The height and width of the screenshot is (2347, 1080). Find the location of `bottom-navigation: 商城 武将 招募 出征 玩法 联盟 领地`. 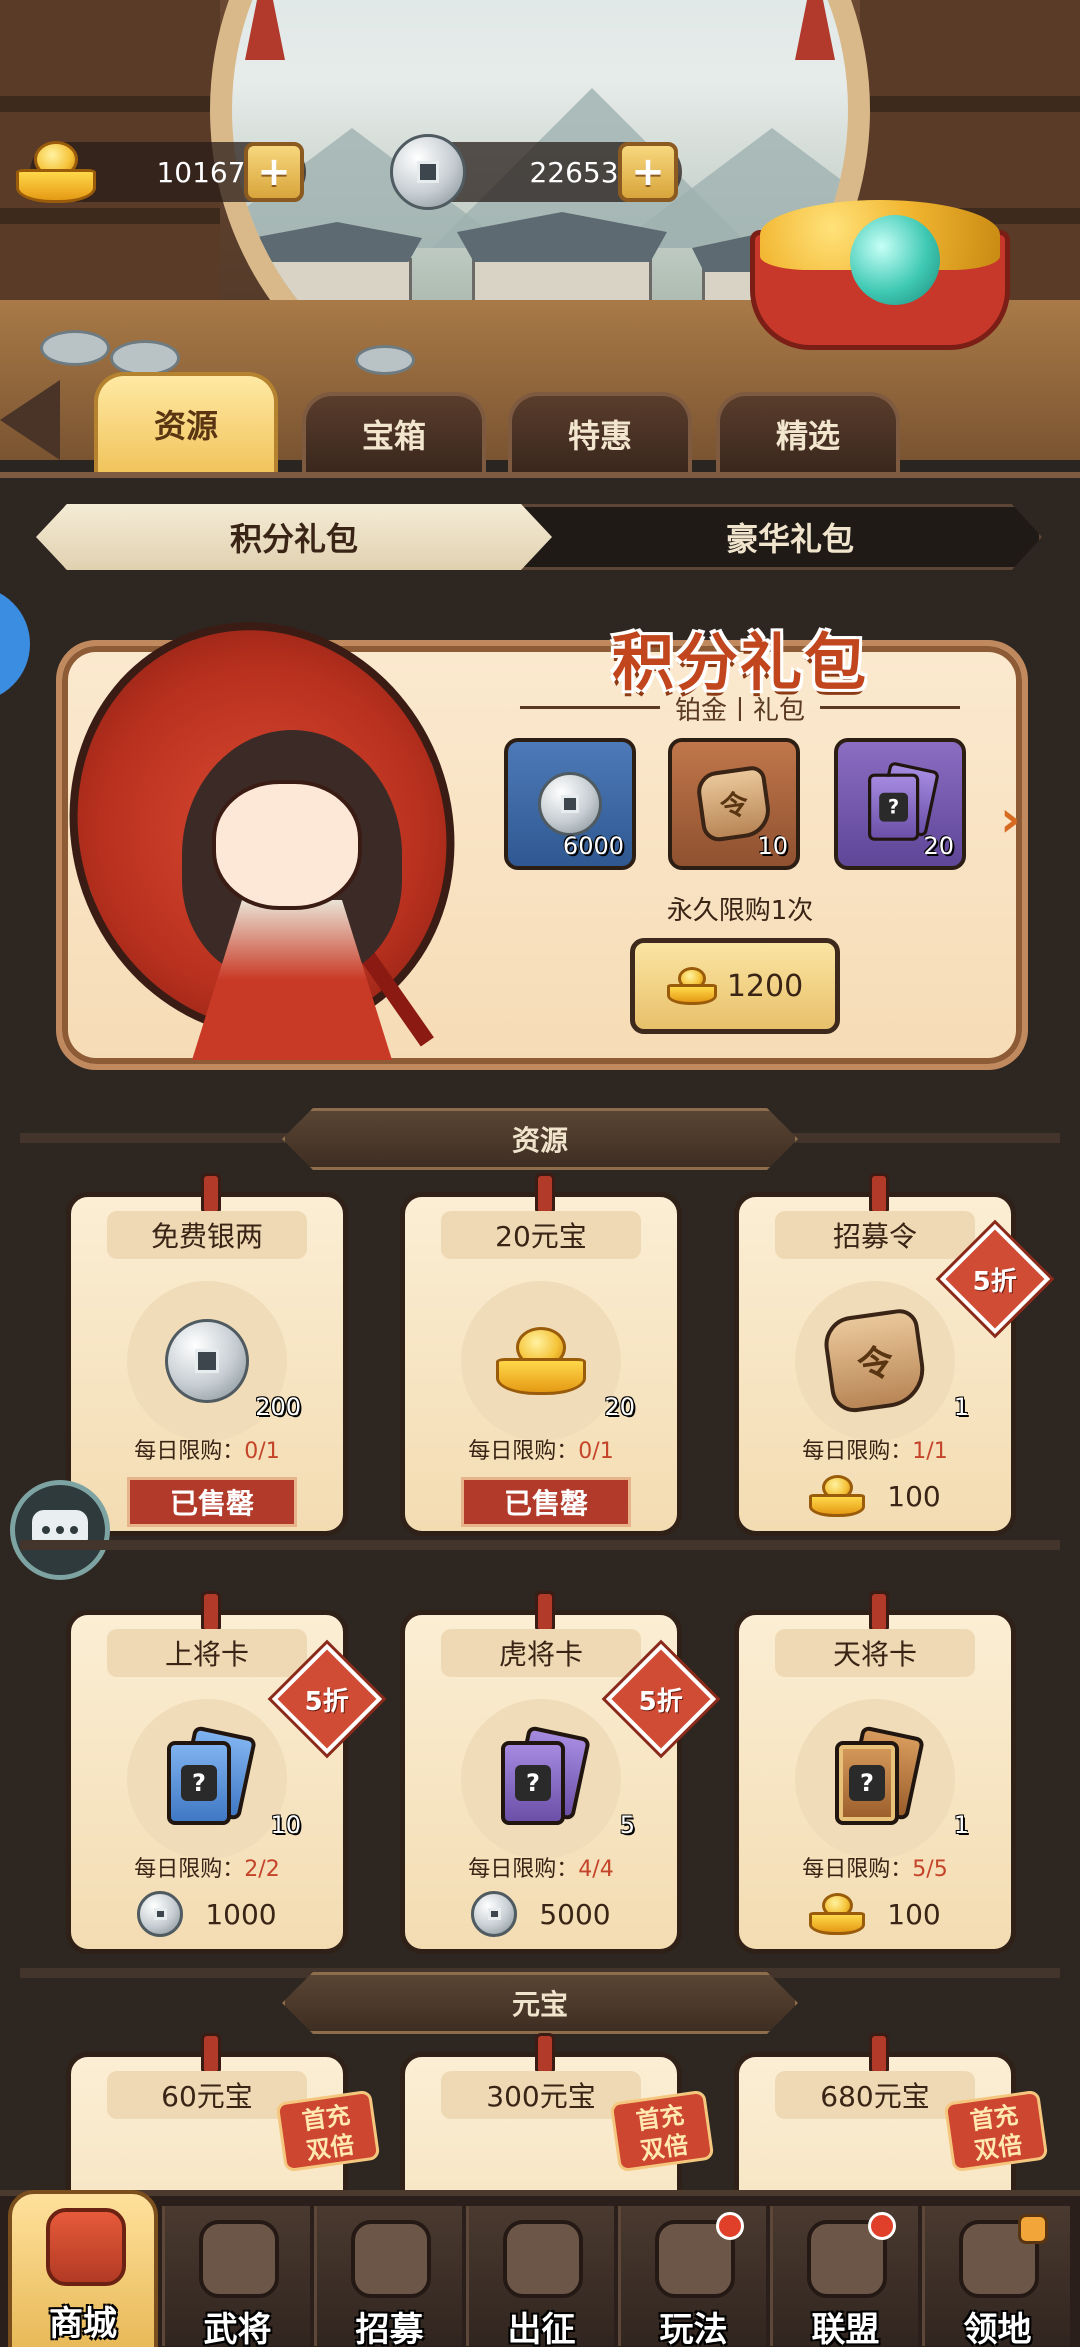

bottom-navigation: 商城 武将 招募 出征 玩法 联盟 领地 is located at coordinates (540, 2268).